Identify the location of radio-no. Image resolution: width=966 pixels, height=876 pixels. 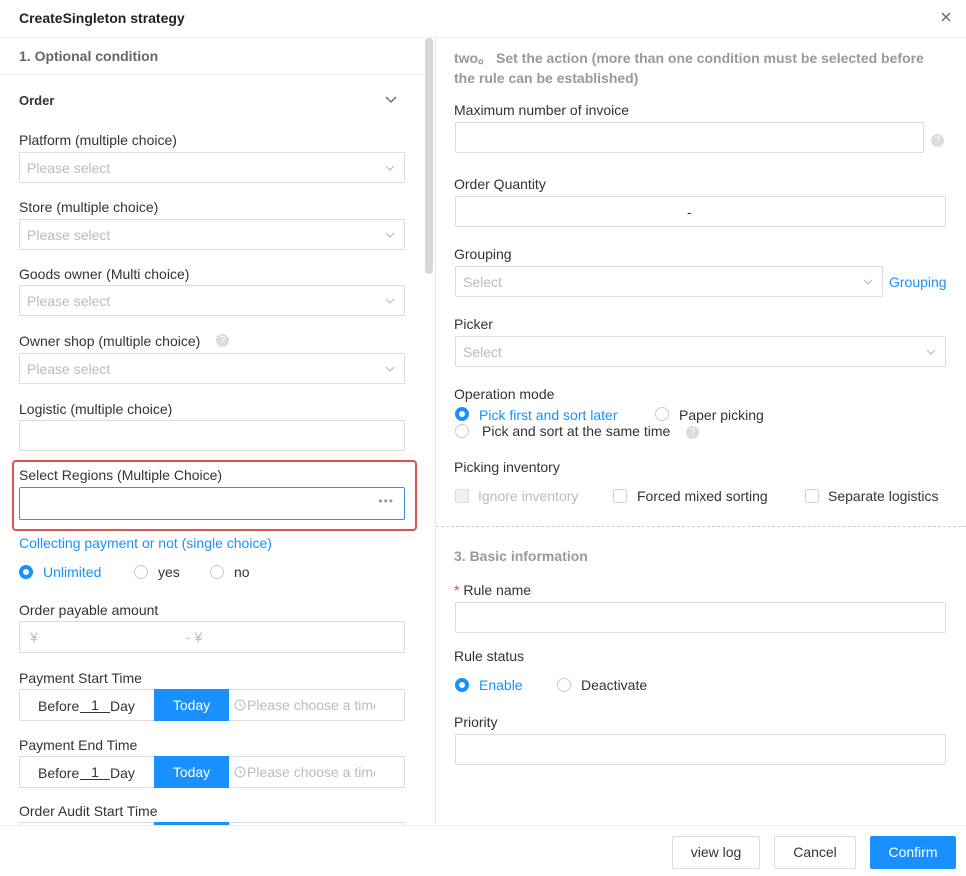
(217, 572).